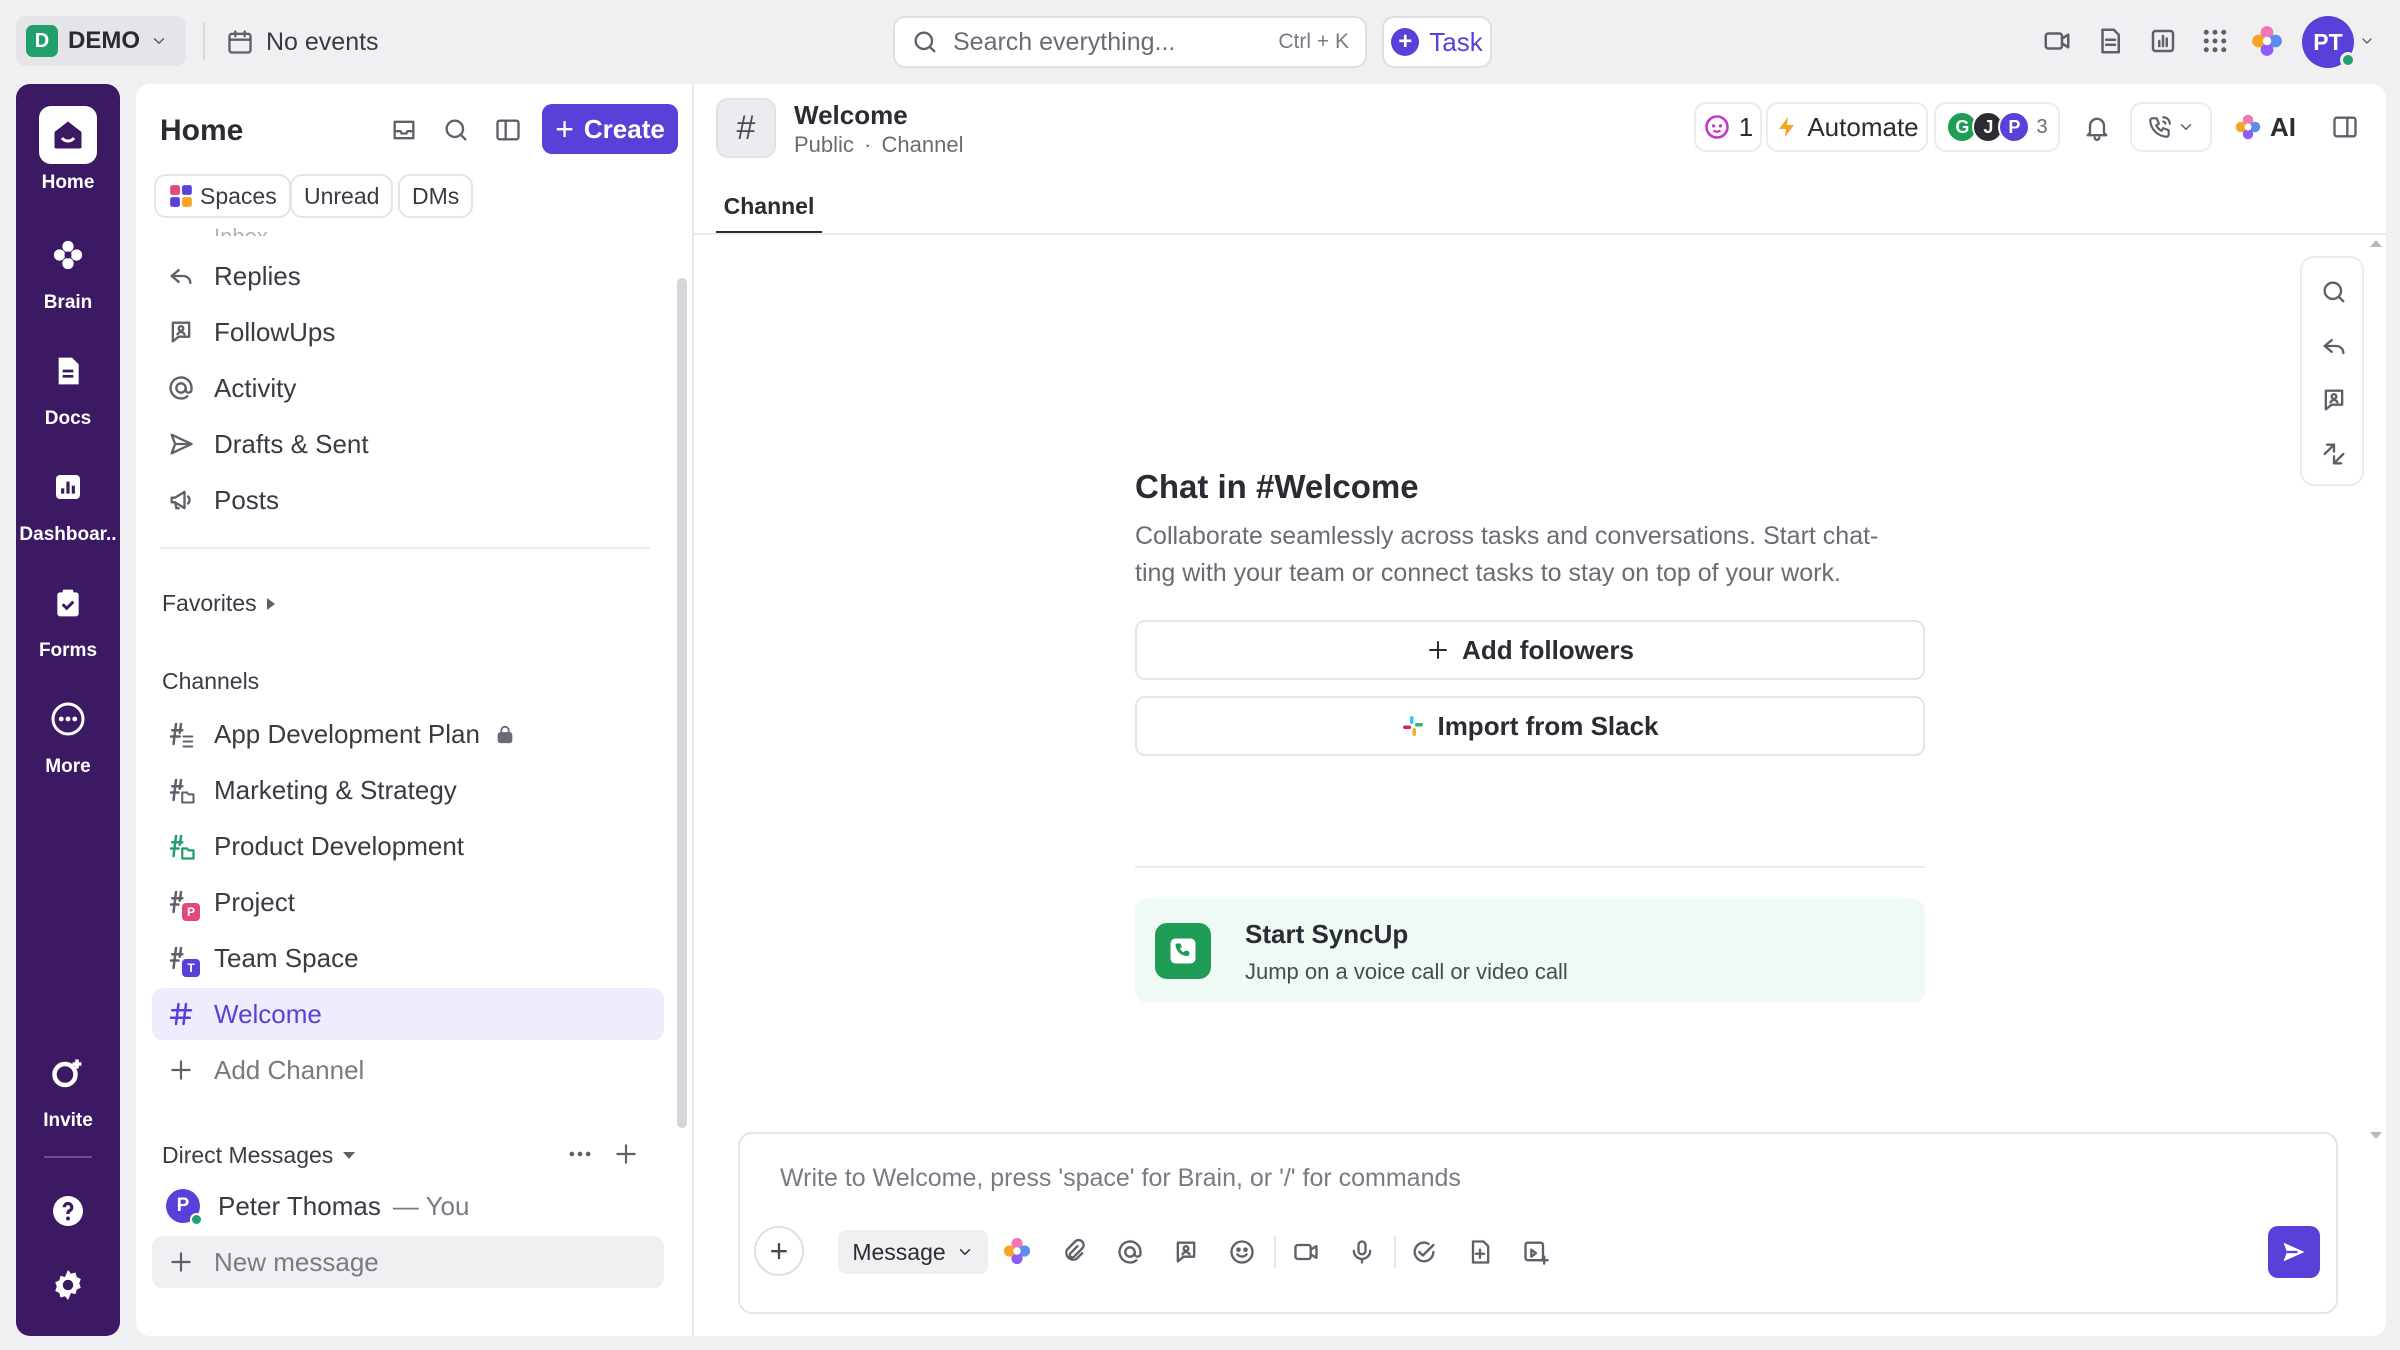 The width and height of the screenshot is (2400, 1350). What do you see at coordinates (1362, 1252) in the screenshot?
I see `microphone-icon` at bounding box center [1362, 1252].